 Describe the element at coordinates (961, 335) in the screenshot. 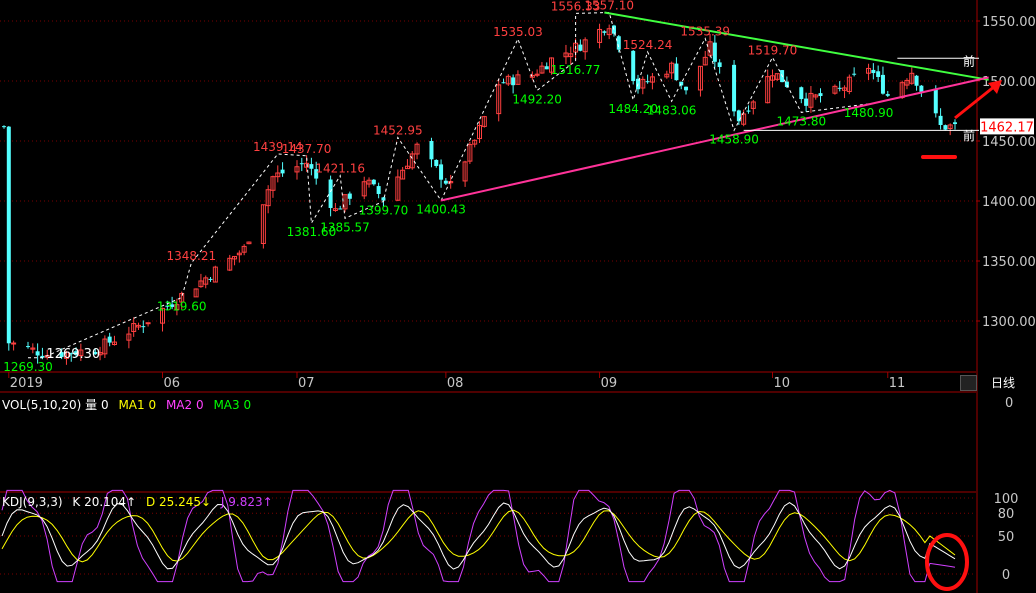

I see `hand-annotations` at that location.